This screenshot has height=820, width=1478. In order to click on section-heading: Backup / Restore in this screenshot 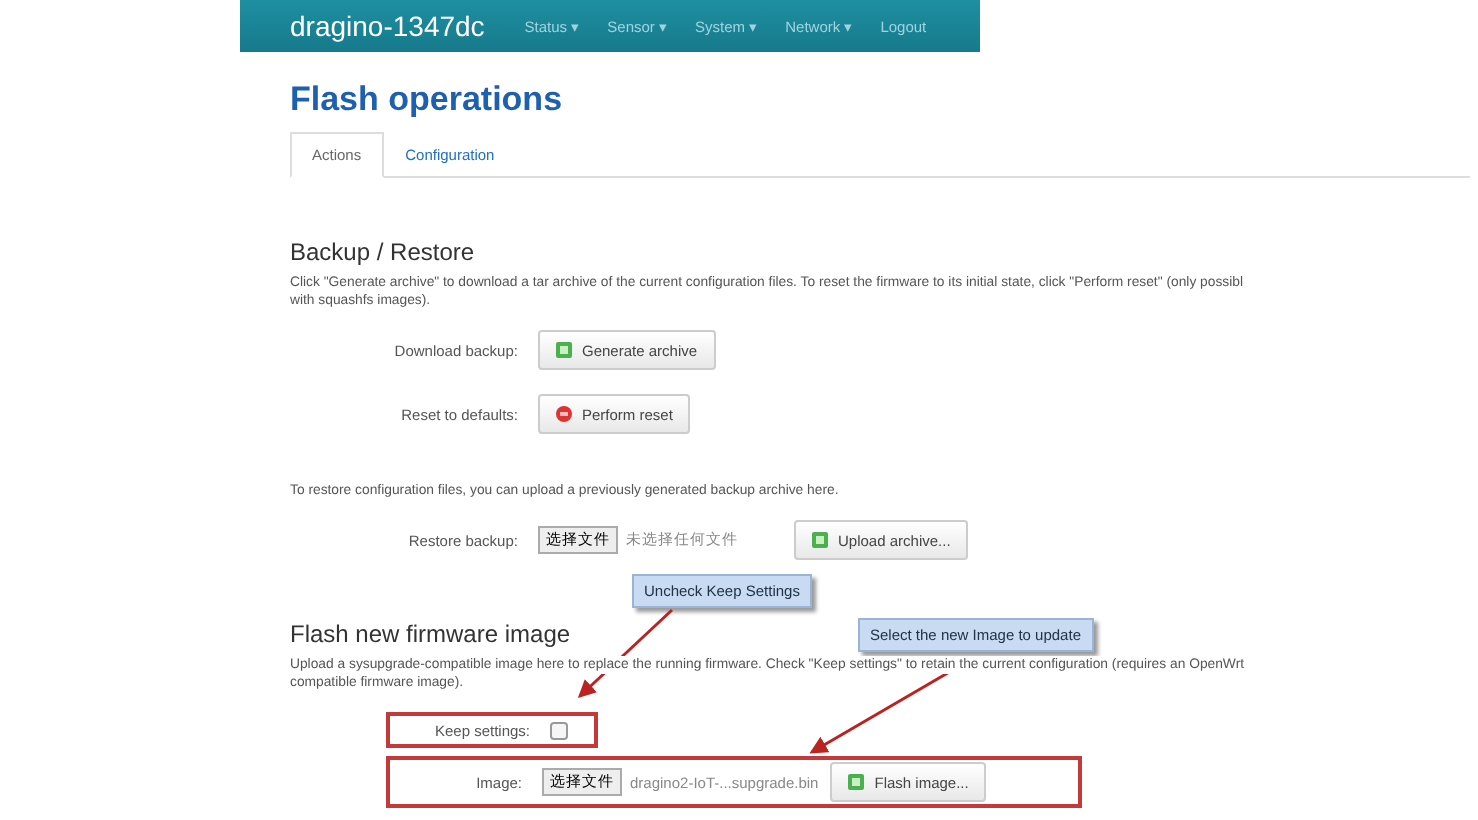, I will do `click(382, 252)`.